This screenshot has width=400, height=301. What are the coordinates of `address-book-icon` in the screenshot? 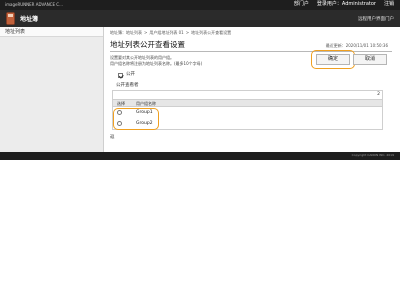 It's located at (10, 18).